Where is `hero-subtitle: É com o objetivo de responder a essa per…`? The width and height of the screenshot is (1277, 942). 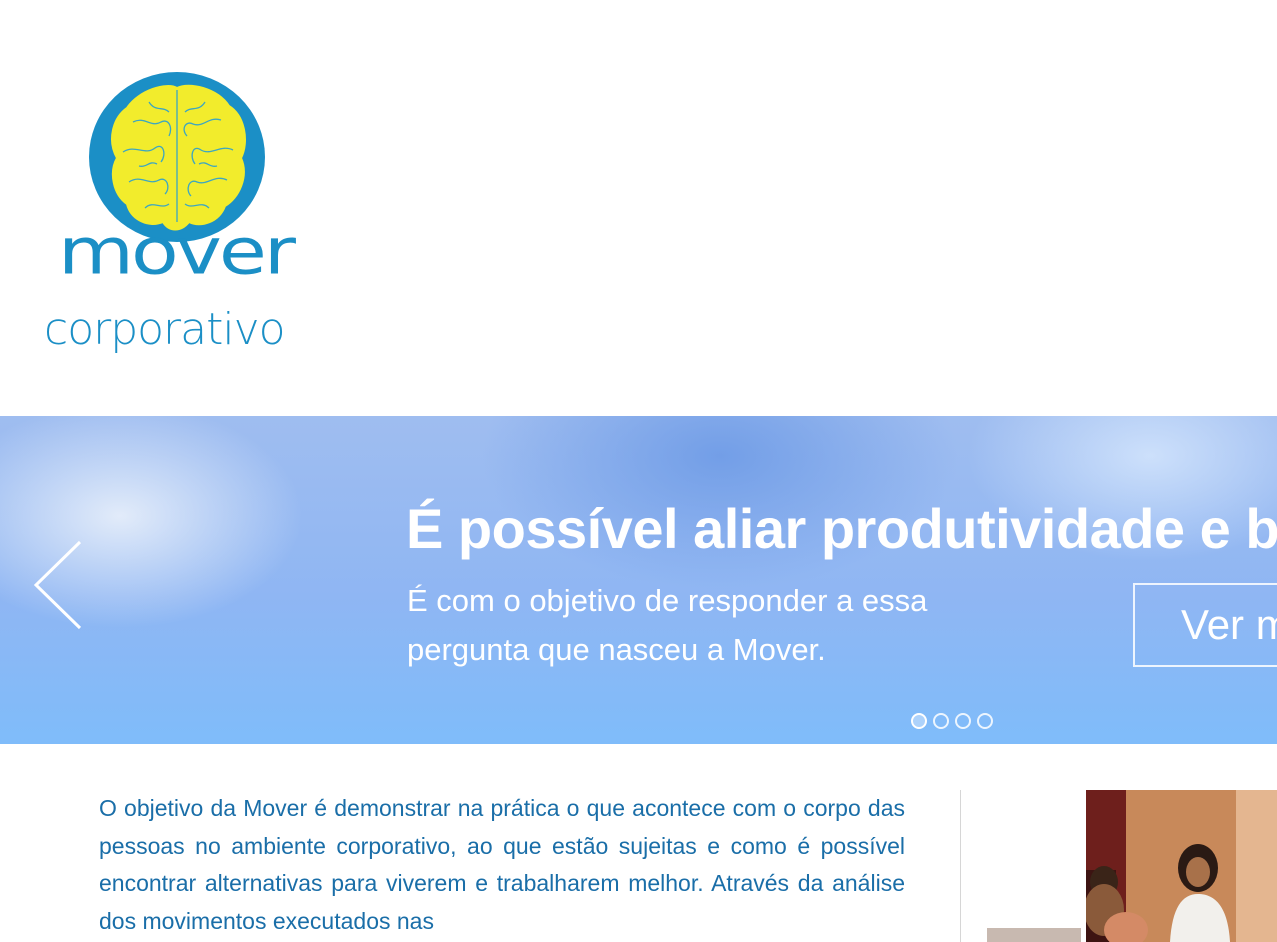 hero-subtitle: É com o objetivo de responder a essa per… is located at coordinates (667, 625).